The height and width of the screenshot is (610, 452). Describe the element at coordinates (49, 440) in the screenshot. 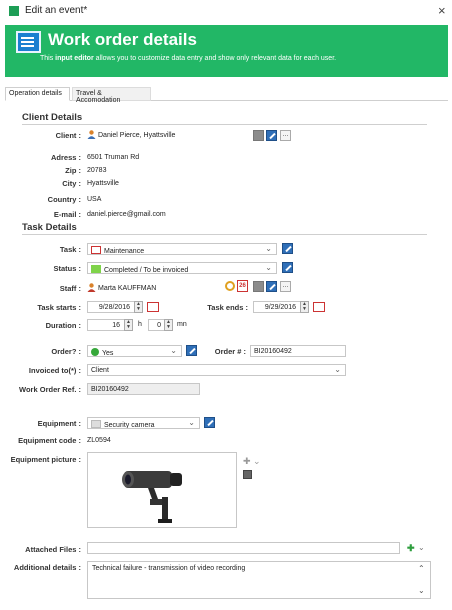

I see `equipment-code-label: Equipment code :` at that location.